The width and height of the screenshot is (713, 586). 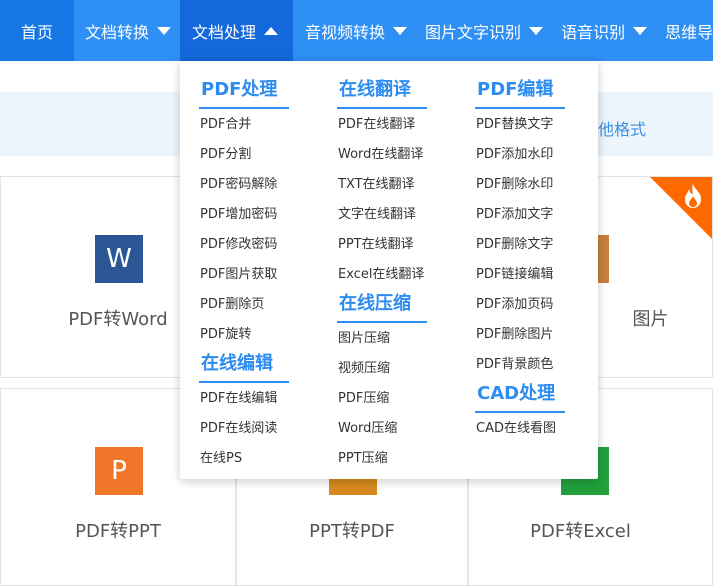 What do you see at coordinates (224, 32) in the screenshot?
I see `nav-label: 文档处理` at bounding box center [224, 32].